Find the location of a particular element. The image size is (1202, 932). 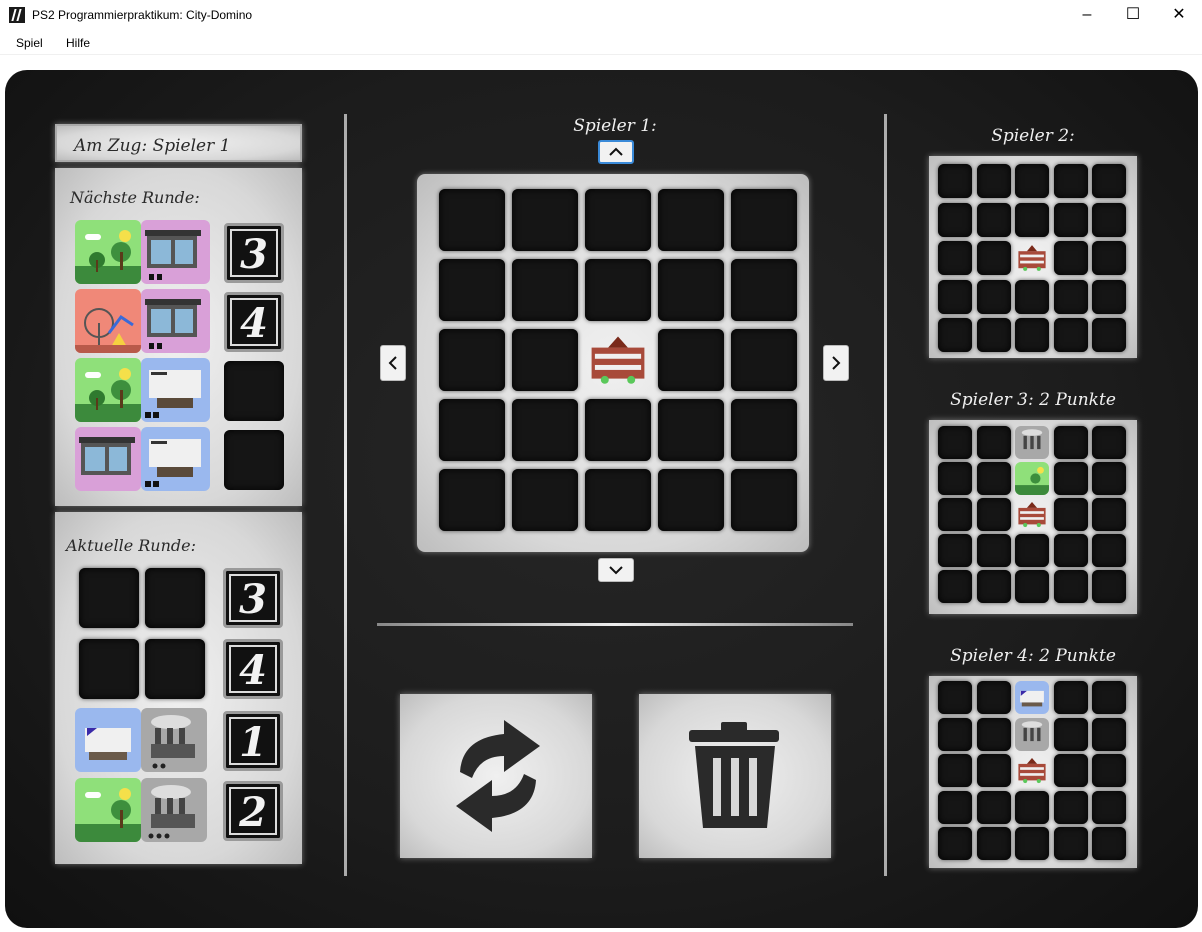

close-button: ✕ is located at coordinates (1179, 16).